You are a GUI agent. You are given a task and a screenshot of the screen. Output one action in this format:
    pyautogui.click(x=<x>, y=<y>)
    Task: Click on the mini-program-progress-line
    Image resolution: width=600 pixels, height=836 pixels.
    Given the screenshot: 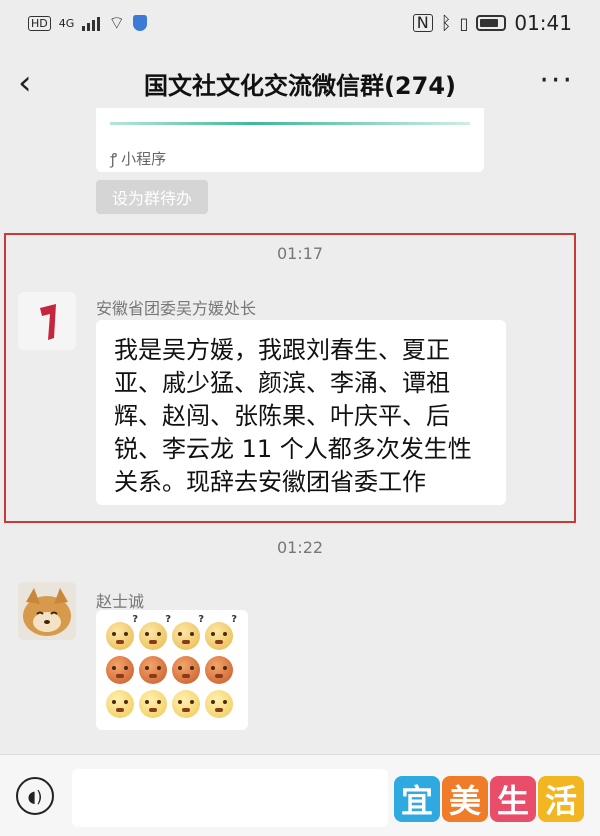 What is the action you would take?
    pyautogui.click(x=290, y=123)
    